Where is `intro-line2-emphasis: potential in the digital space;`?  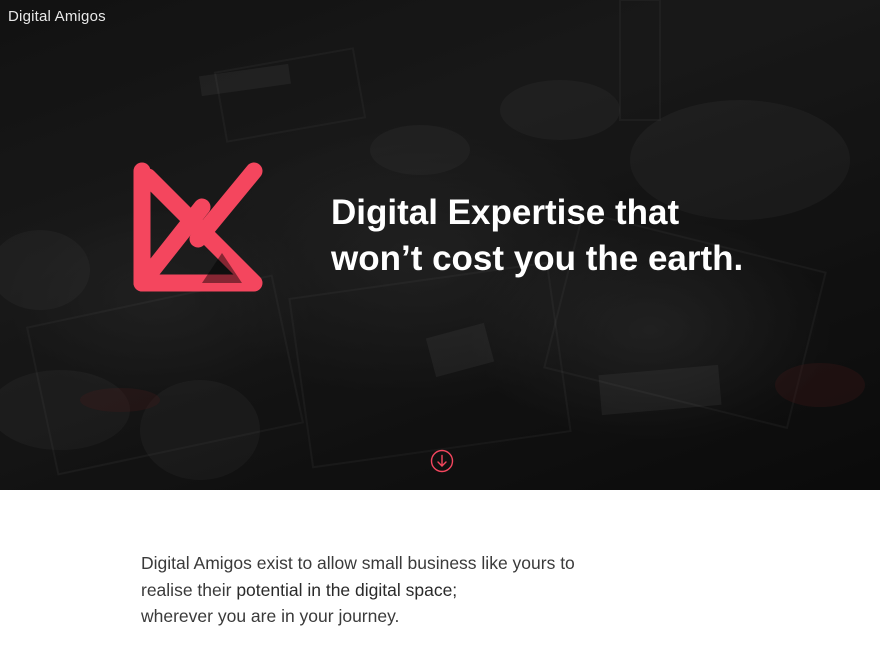
intro-line2-emphasis: potential in the digital space; is located at coordinates (347, 589).